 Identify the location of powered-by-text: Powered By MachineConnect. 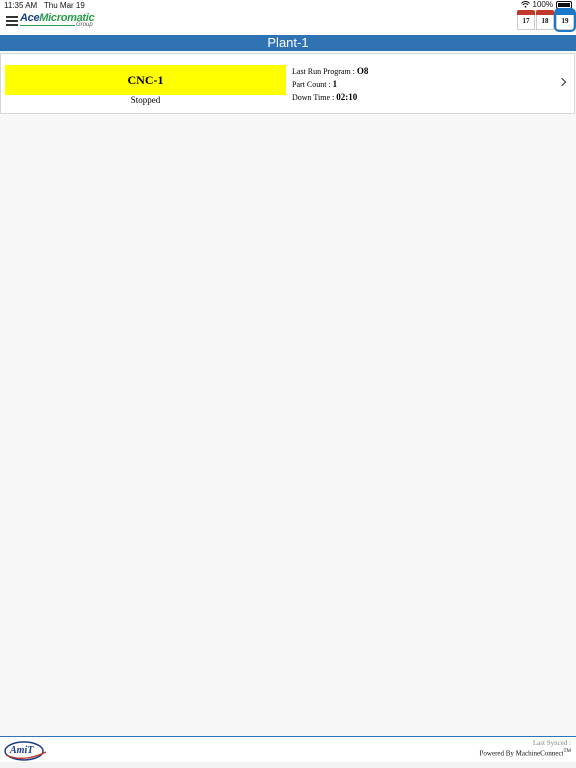
(521, 753).